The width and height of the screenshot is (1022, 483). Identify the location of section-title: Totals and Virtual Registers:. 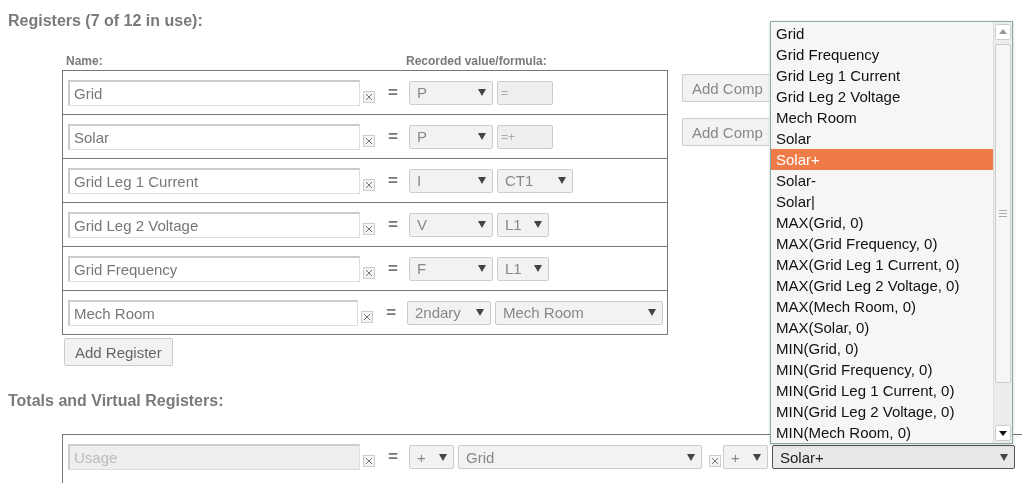
(116, 401).